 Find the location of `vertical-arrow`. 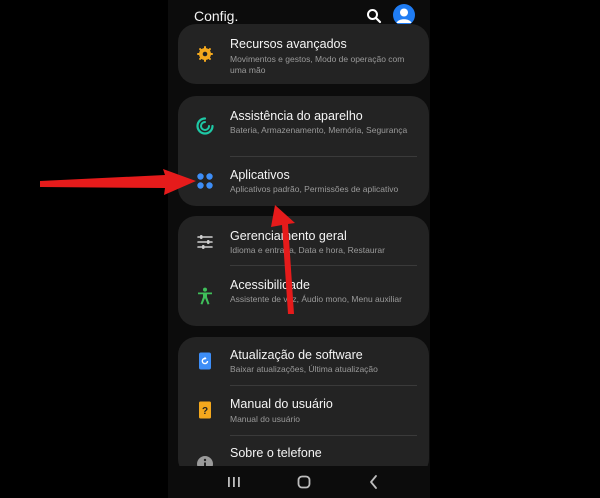

vertical-arrow is located at coordinates (283, 259).